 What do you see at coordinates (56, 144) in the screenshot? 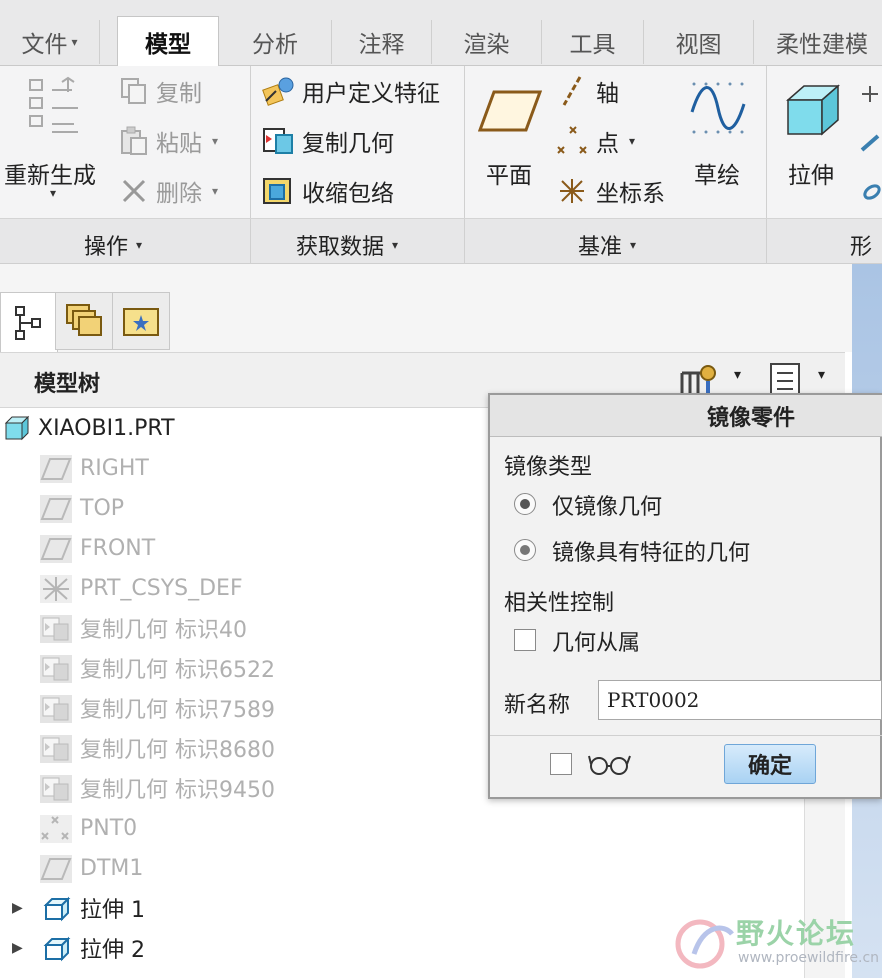
I see `regenerate-button: 重新生成 ▾` at bounding box center [56, 144].